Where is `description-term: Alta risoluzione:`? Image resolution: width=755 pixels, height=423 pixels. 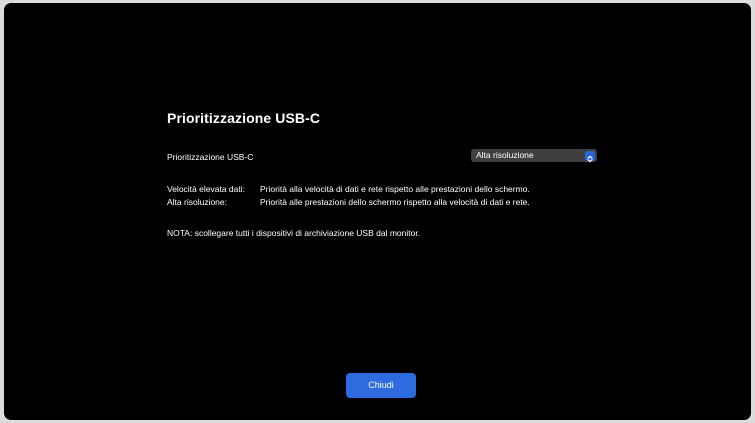 description-term: Alta risoluzione: is located at coordinates (197, 202).